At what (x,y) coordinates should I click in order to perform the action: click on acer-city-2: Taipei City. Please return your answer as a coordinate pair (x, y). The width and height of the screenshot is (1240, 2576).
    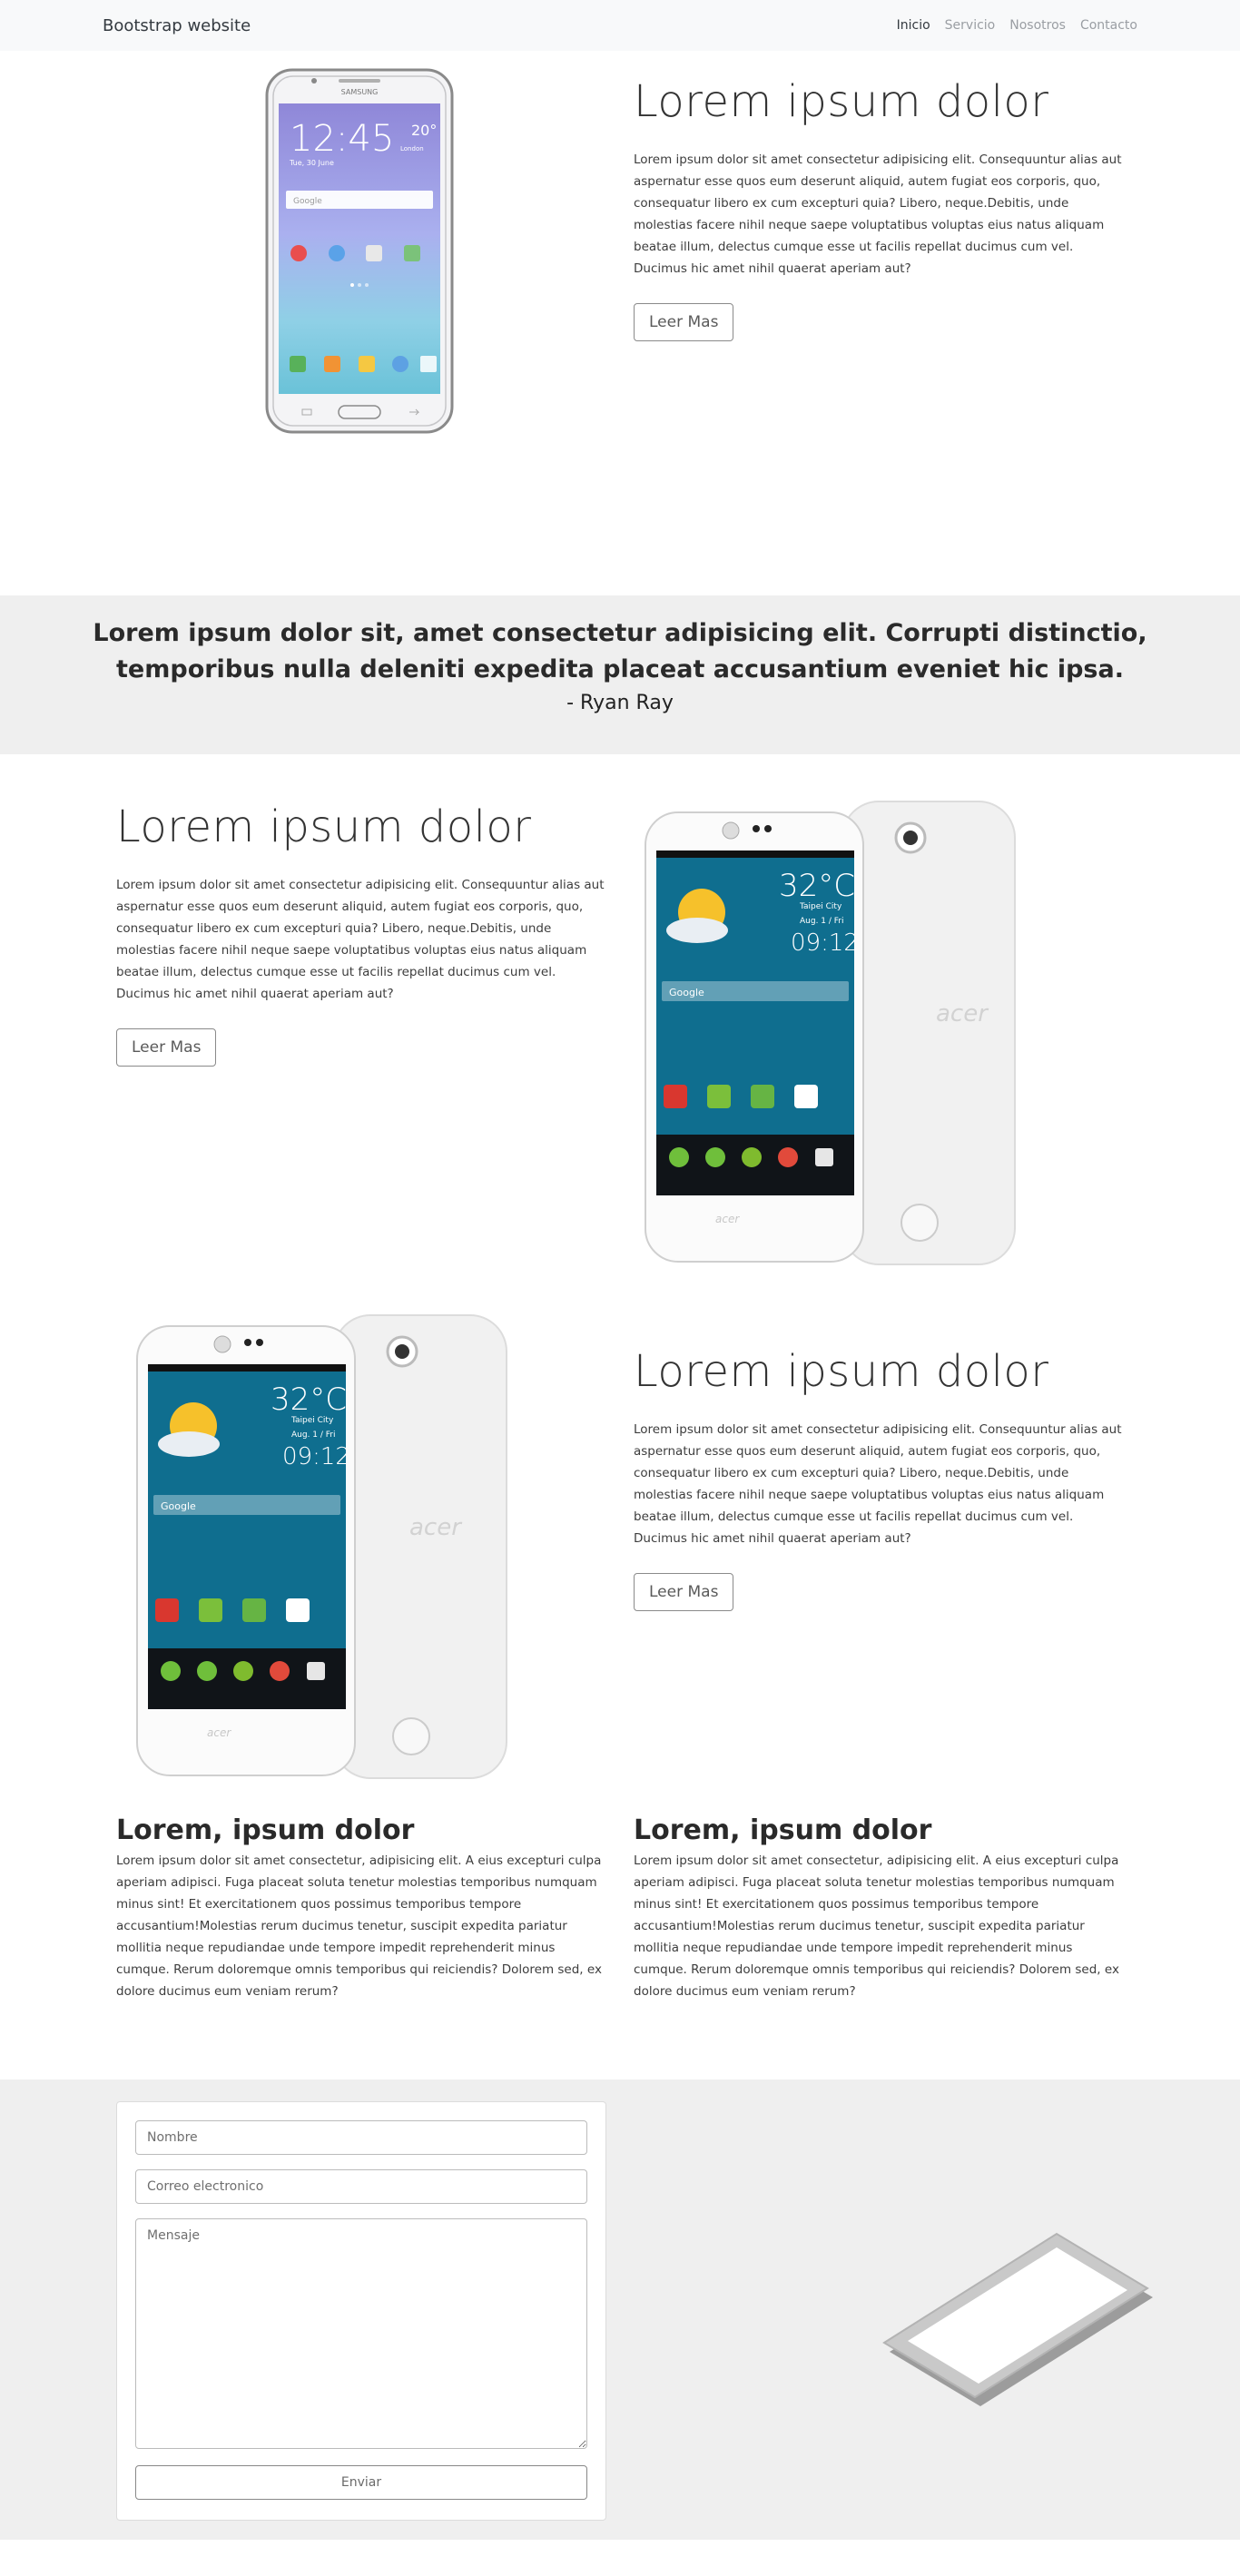
    Looking at the image, I should click on (312, 1420).